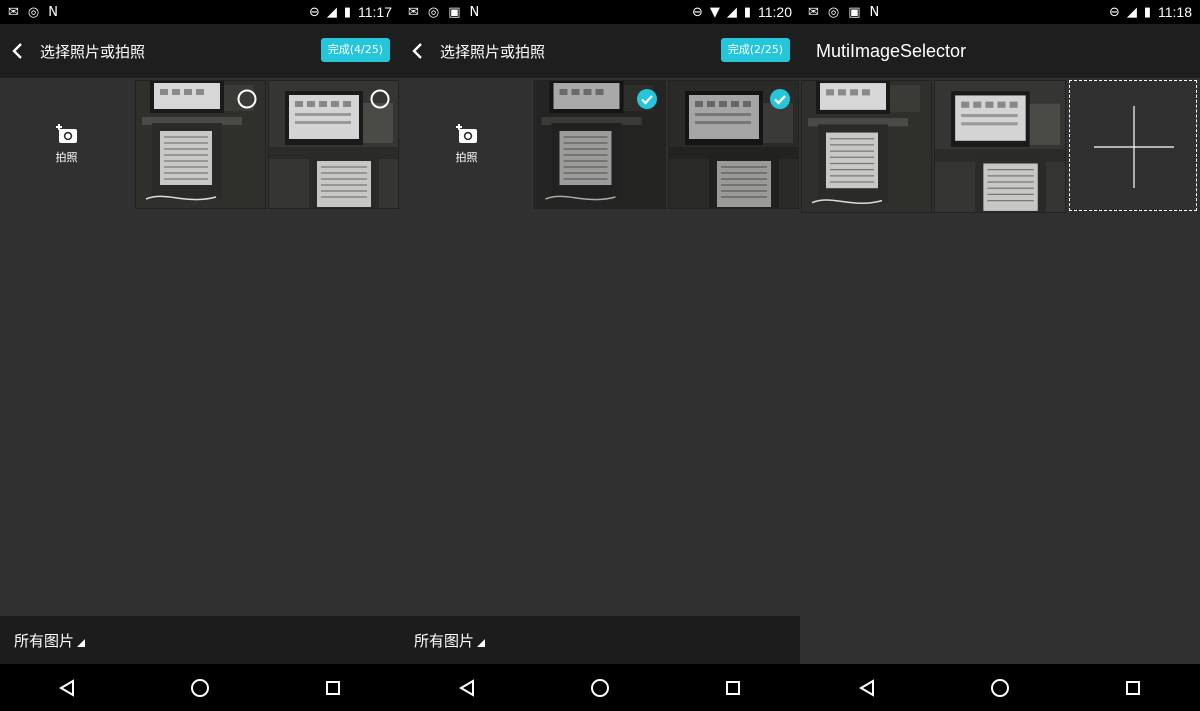 Image resolution: width=1200 pixels, height=711 pixels. I want to click on status-time: 11:20, so click(775, 12).